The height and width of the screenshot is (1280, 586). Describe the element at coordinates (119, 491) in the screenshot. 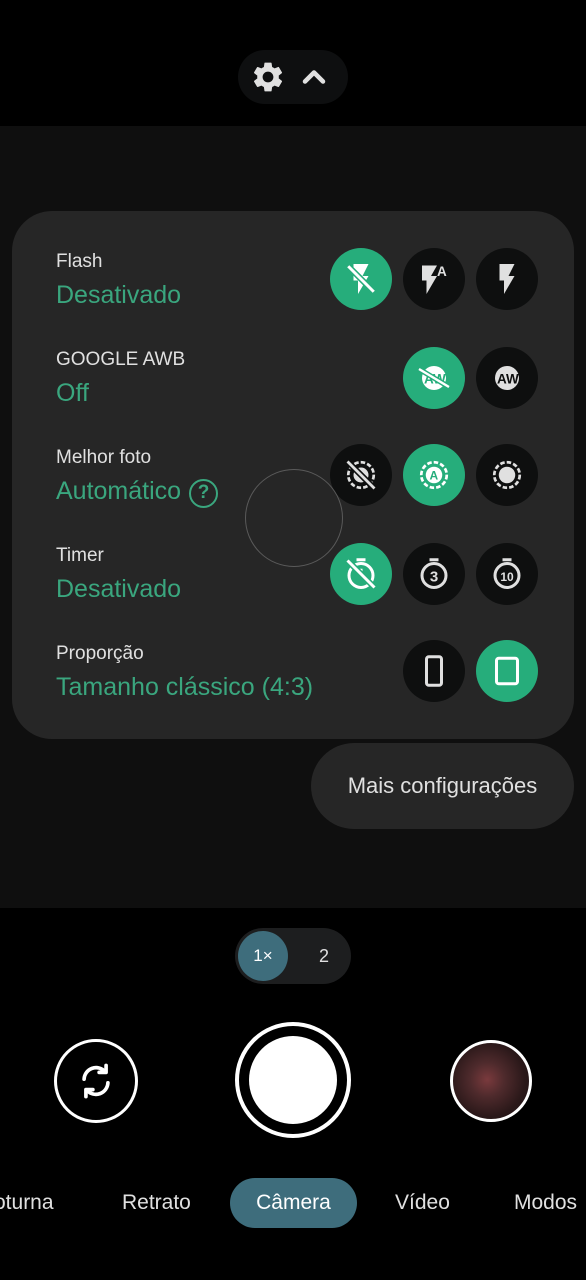

I see `best-photo-value-text: Automático` at that location.